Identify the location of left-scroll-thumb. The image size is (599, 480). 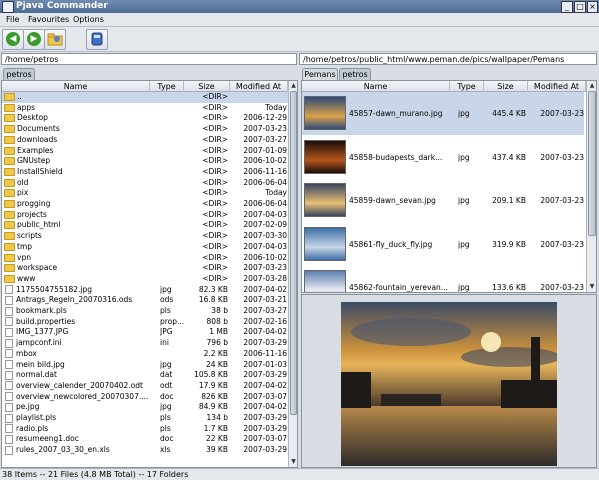
(293, 253).